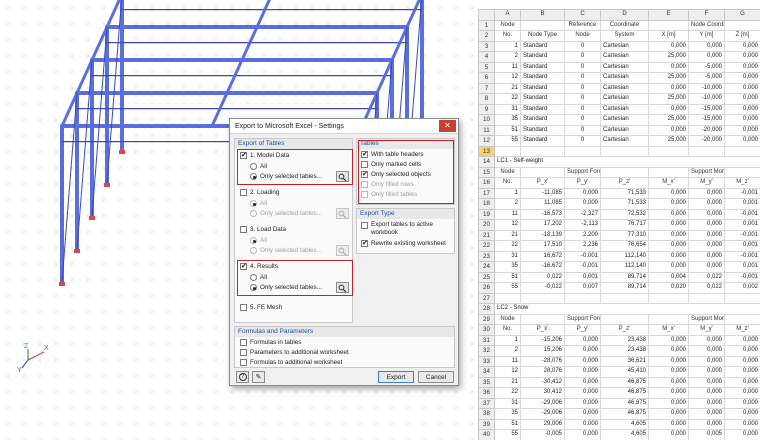 The height and width of the screenshot is (440, 760). I want to click on row-number: 8, so click(486, 99).